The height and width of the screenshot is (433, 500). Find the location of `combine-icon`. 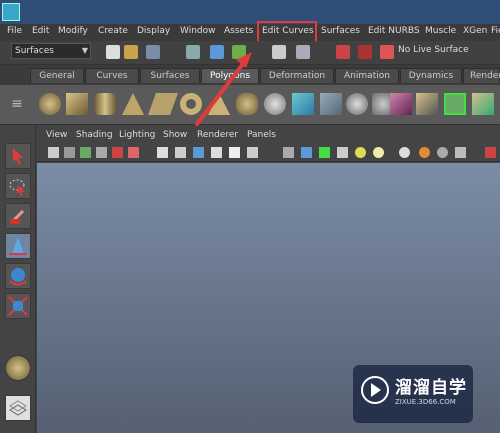

combine-icon is located at coordinates (303, 104).